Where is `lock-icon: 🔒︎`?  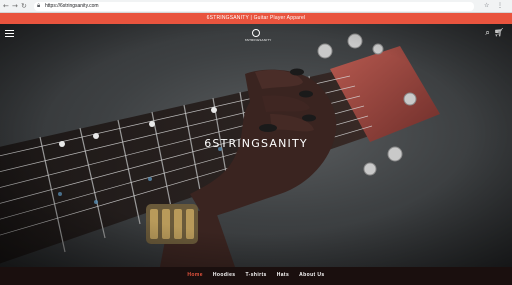
lock-icon: 🔒︎ is located at coordinates (39, 6).